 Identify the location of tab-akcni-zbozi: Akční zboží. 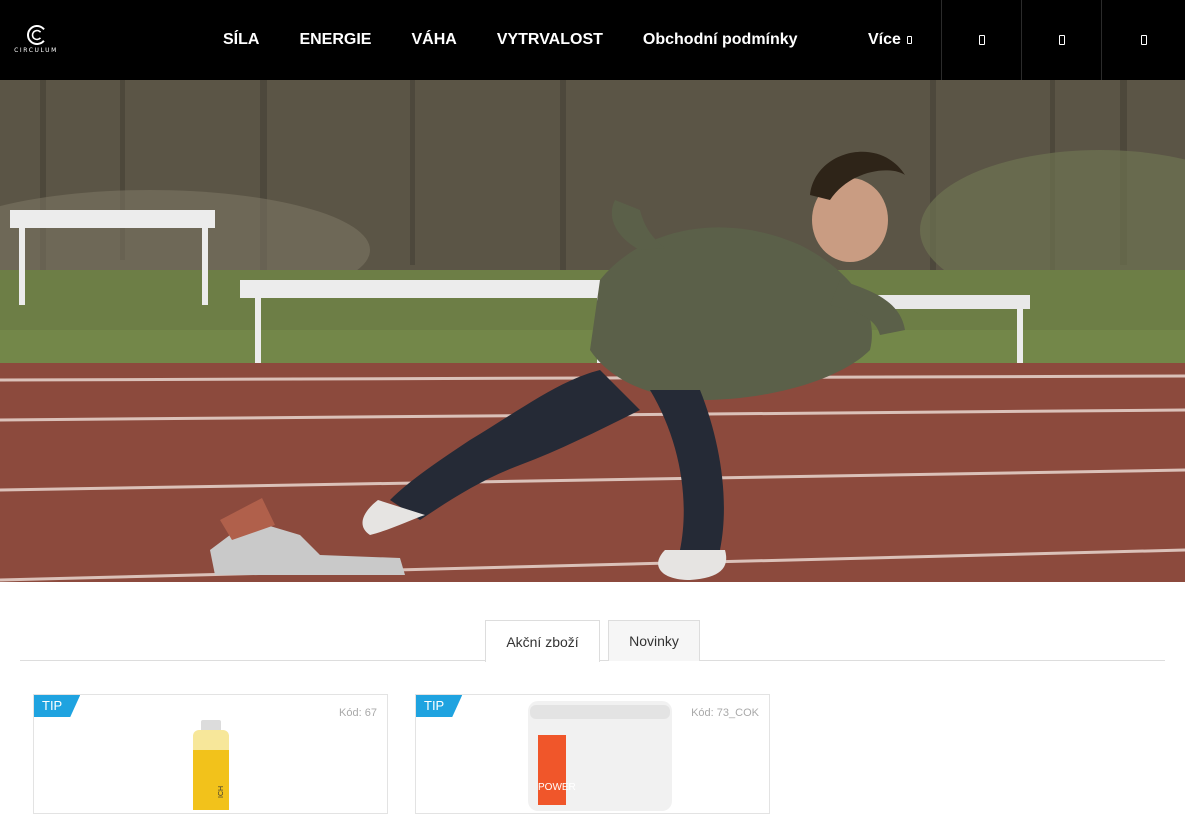
(542, 641).